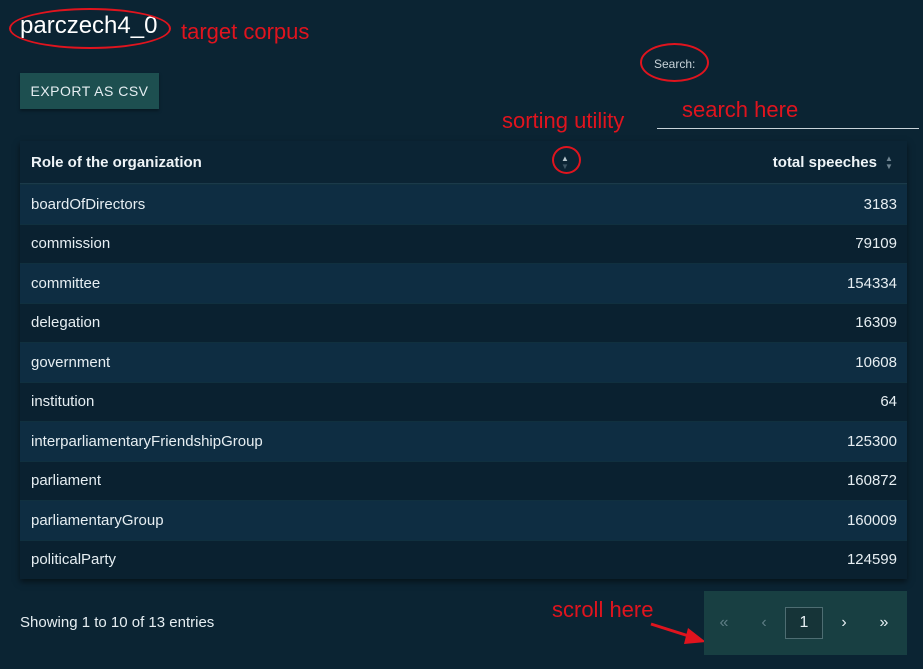 This screenshot has height=669, width=923. What do you see at coordinates (764, 623) in the screenshot?
I see `prev-page-button: ‹` at bounding box center [764, 623].